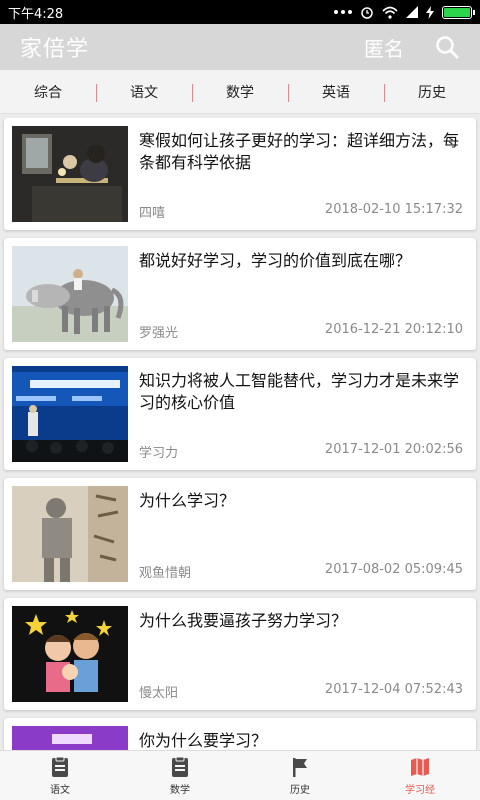  I want to click on article-card: 你为什么要学习？, so click(240, 734).